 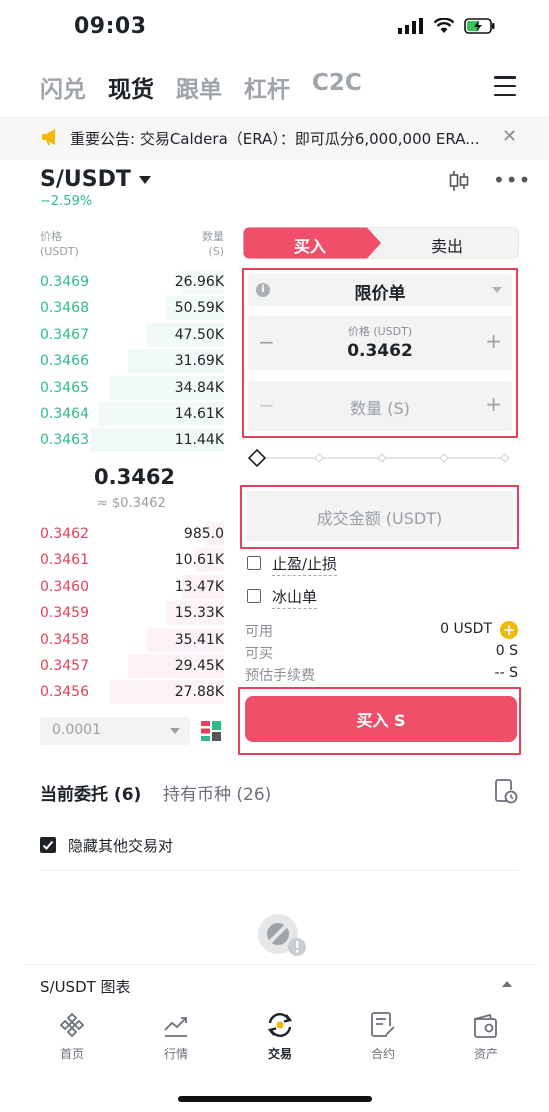 I want to click on tab-home: 首页, so click(x=72, y=1033).